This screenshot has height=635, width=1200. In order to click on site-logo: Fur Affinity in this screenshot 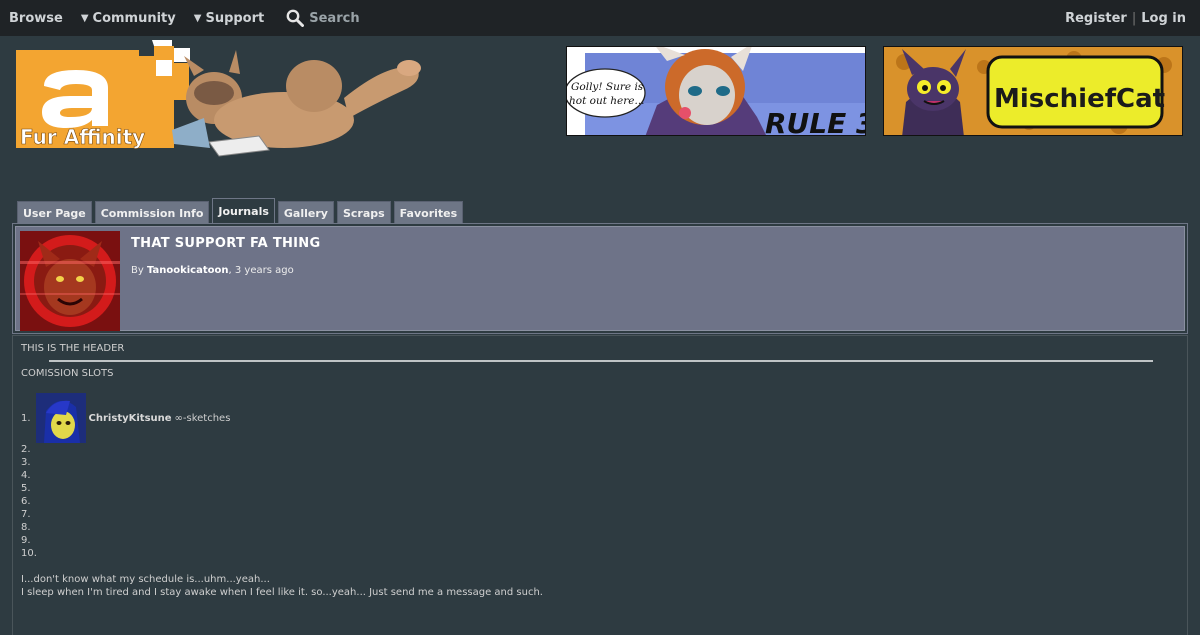, I will do `click(224, 100)`.